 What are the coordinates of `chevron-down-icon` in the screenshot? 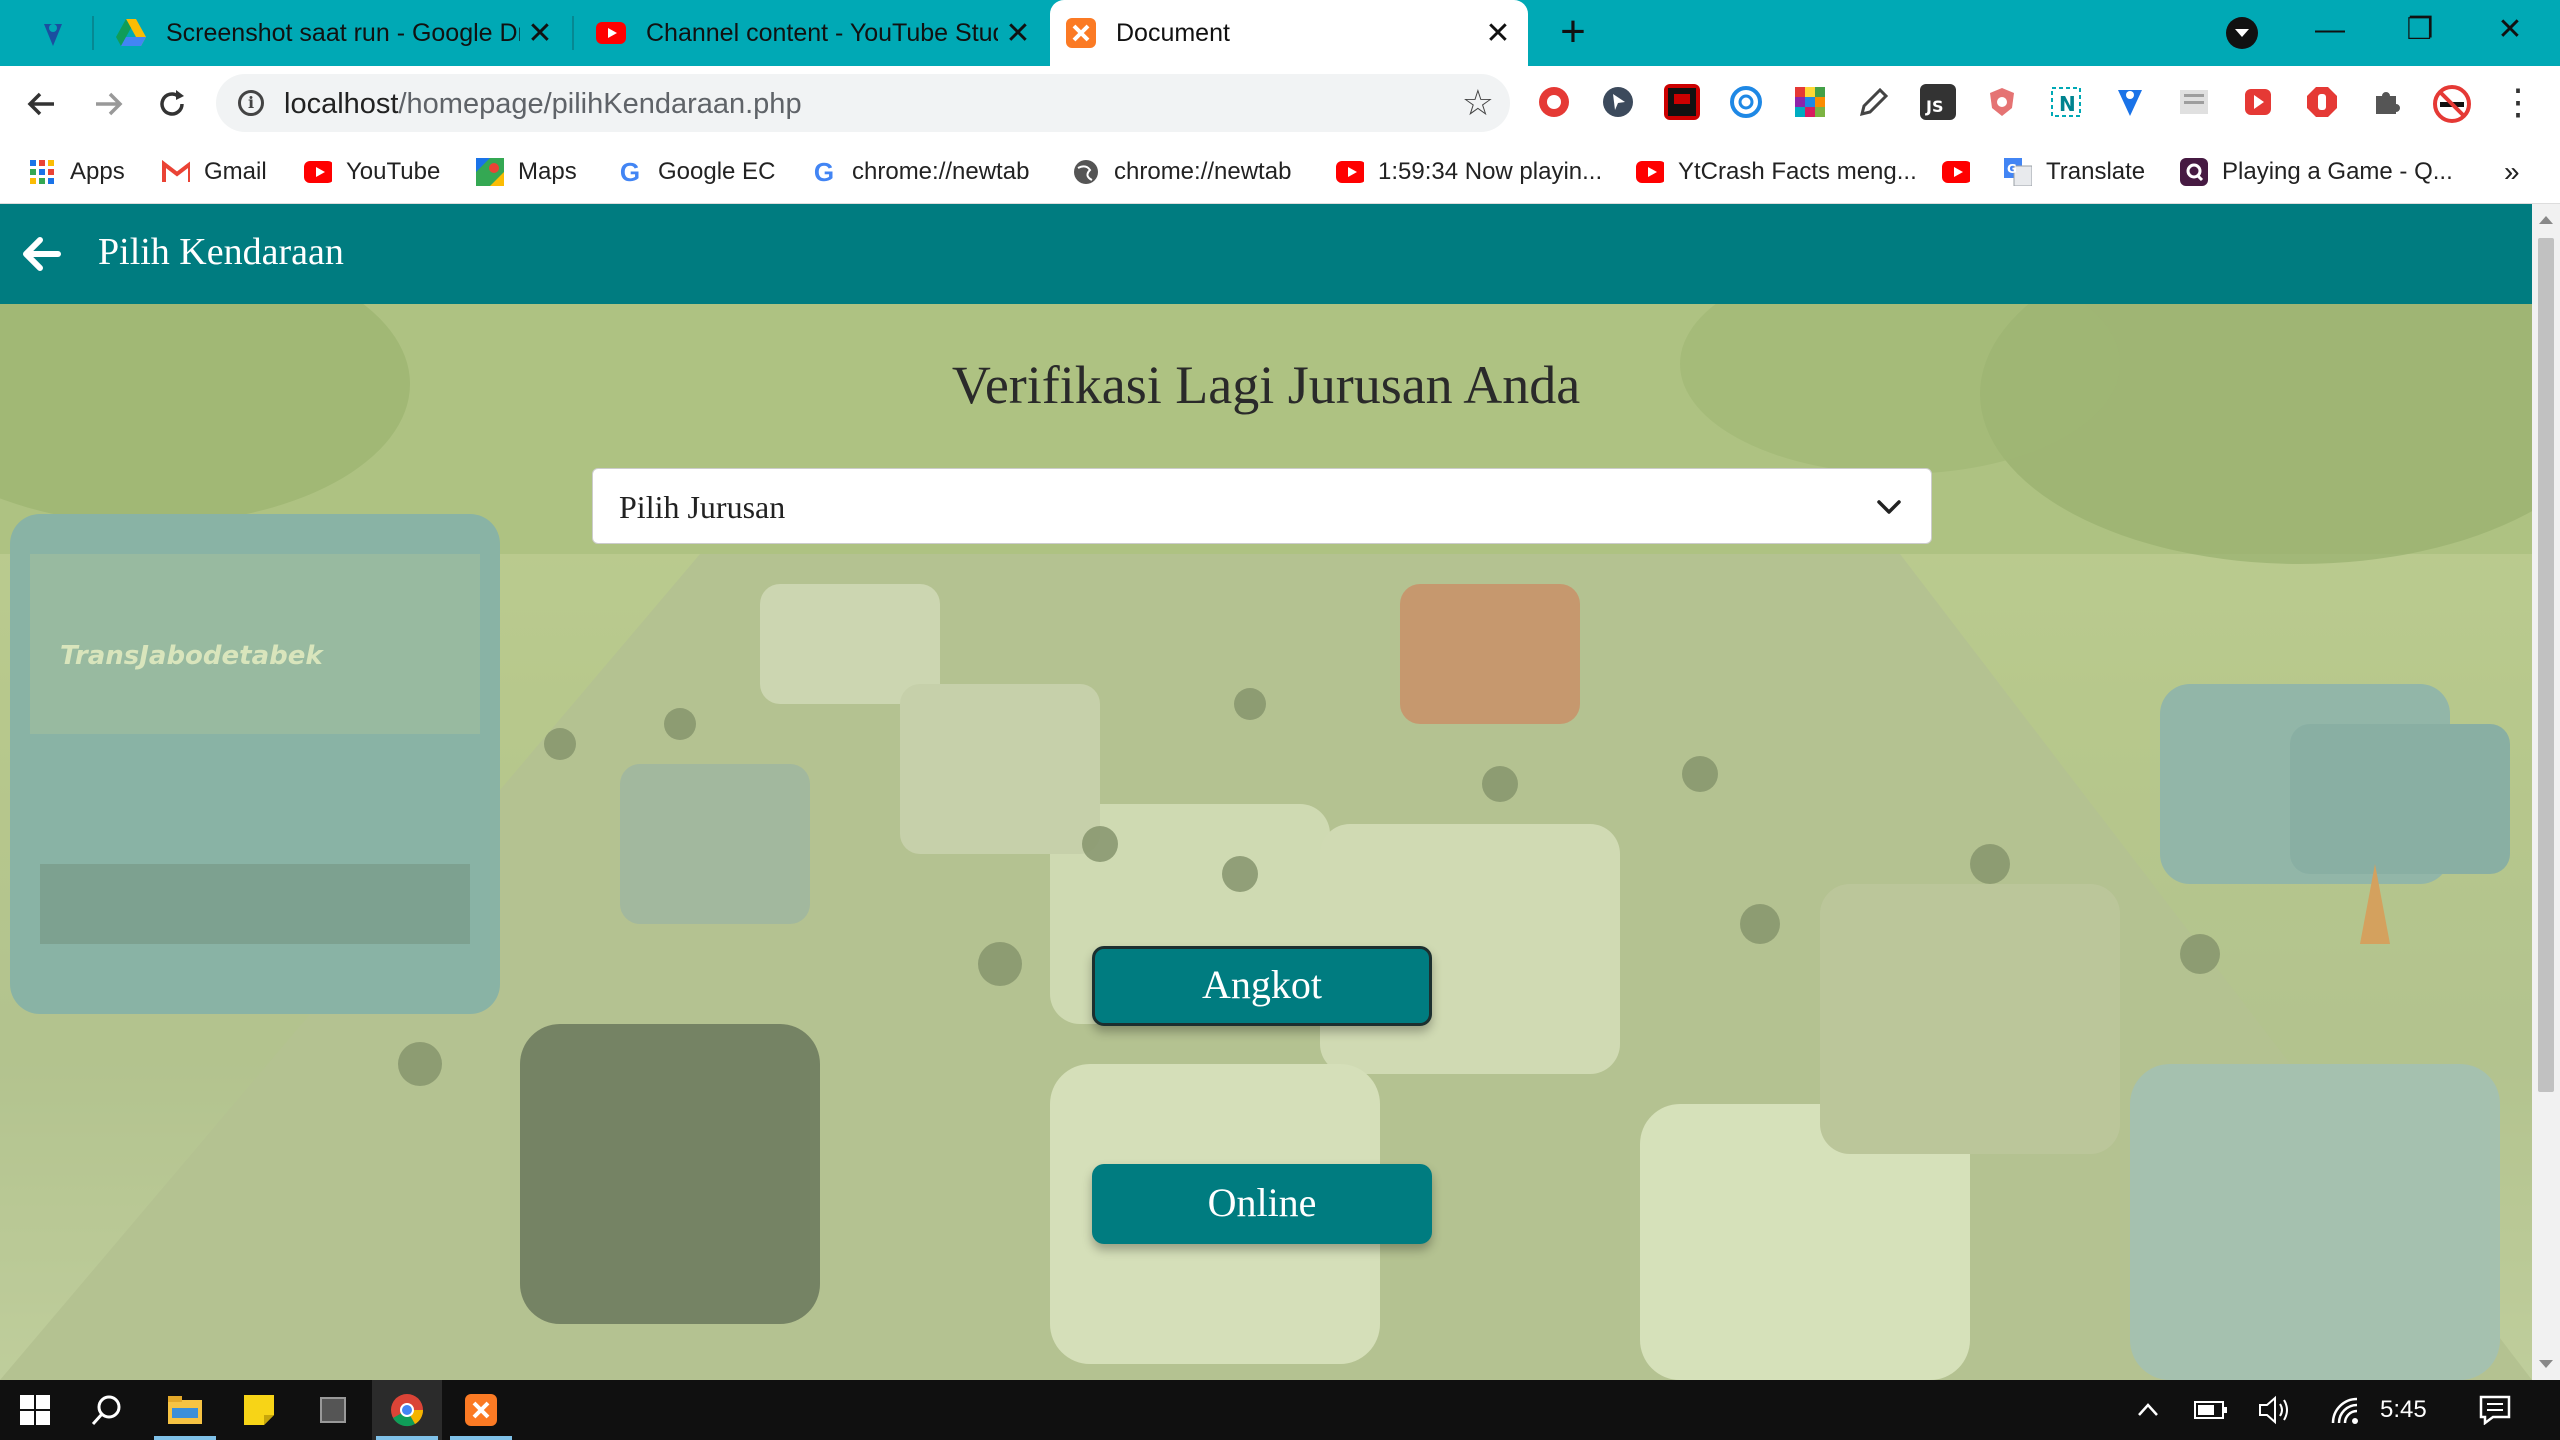 It's located at (1889, 507).